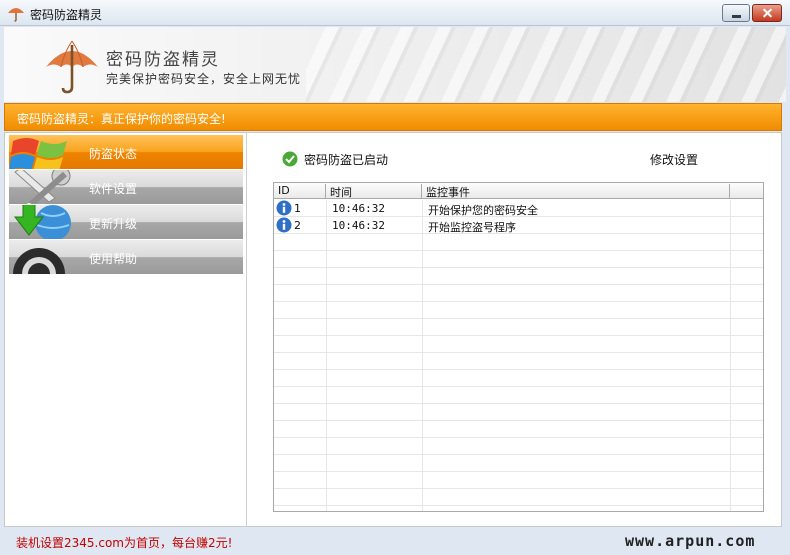 The height and width of the screenshot is (555, 790). I want to click on table-header: ID 时间 监控事件, so click(518, 191).